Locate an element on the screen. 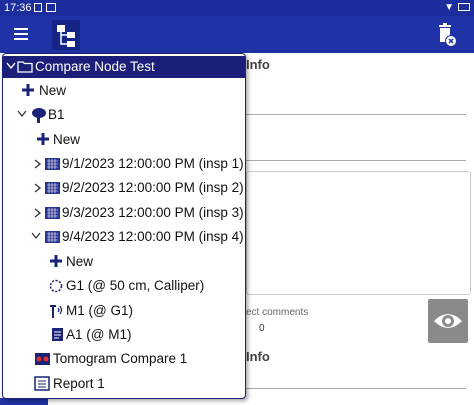  tree-item-label: 9/1/2023 12:00:00 PM (insp 1) is located at coordinates (153, 163).